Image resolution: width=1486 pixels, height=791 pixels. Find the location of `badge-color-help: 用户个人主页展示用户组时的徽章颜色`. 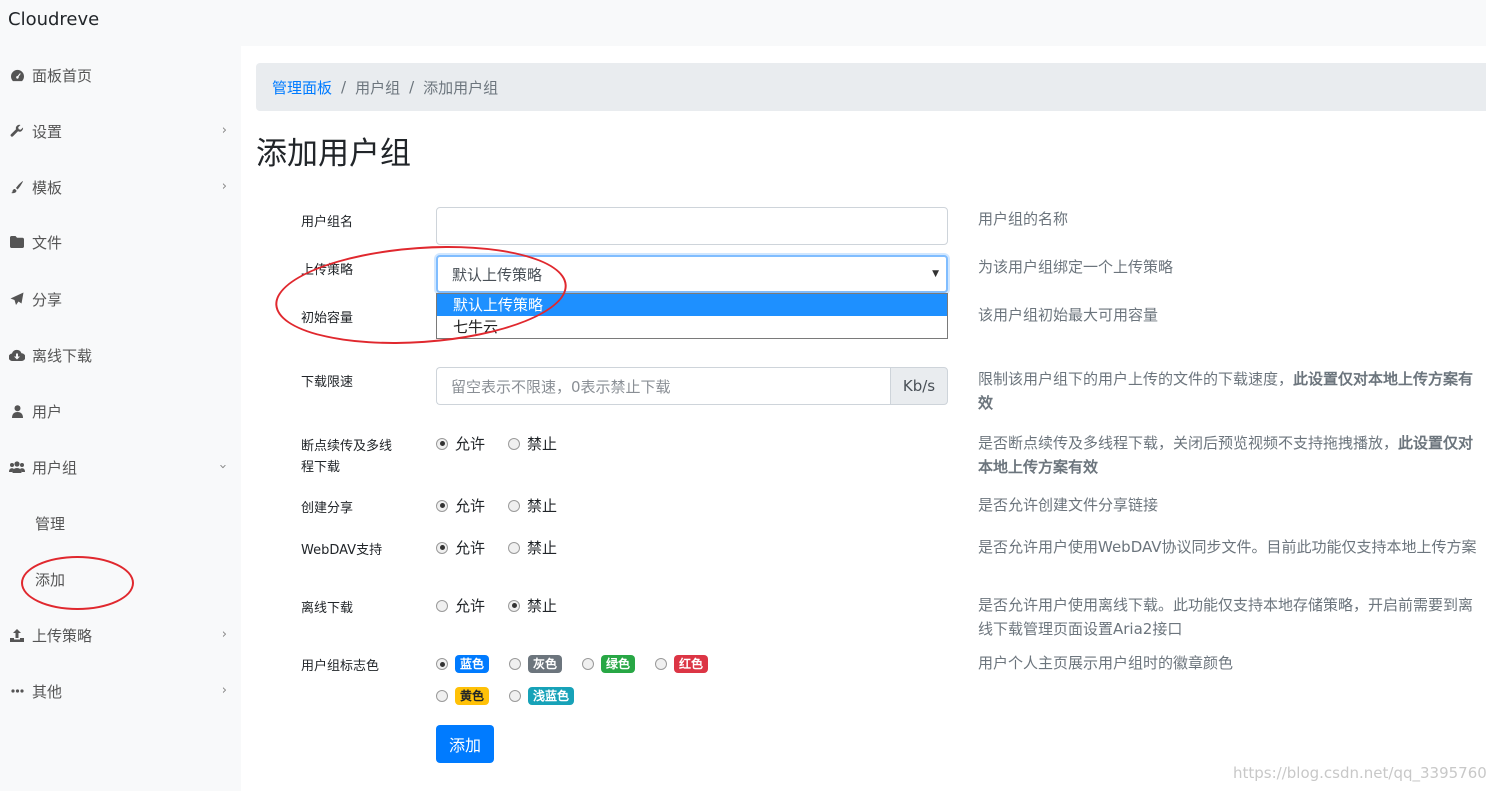

badge-color-help: 用户个人主页展示用户组时的徽章颜色 is located at coordinates (1106, 663).